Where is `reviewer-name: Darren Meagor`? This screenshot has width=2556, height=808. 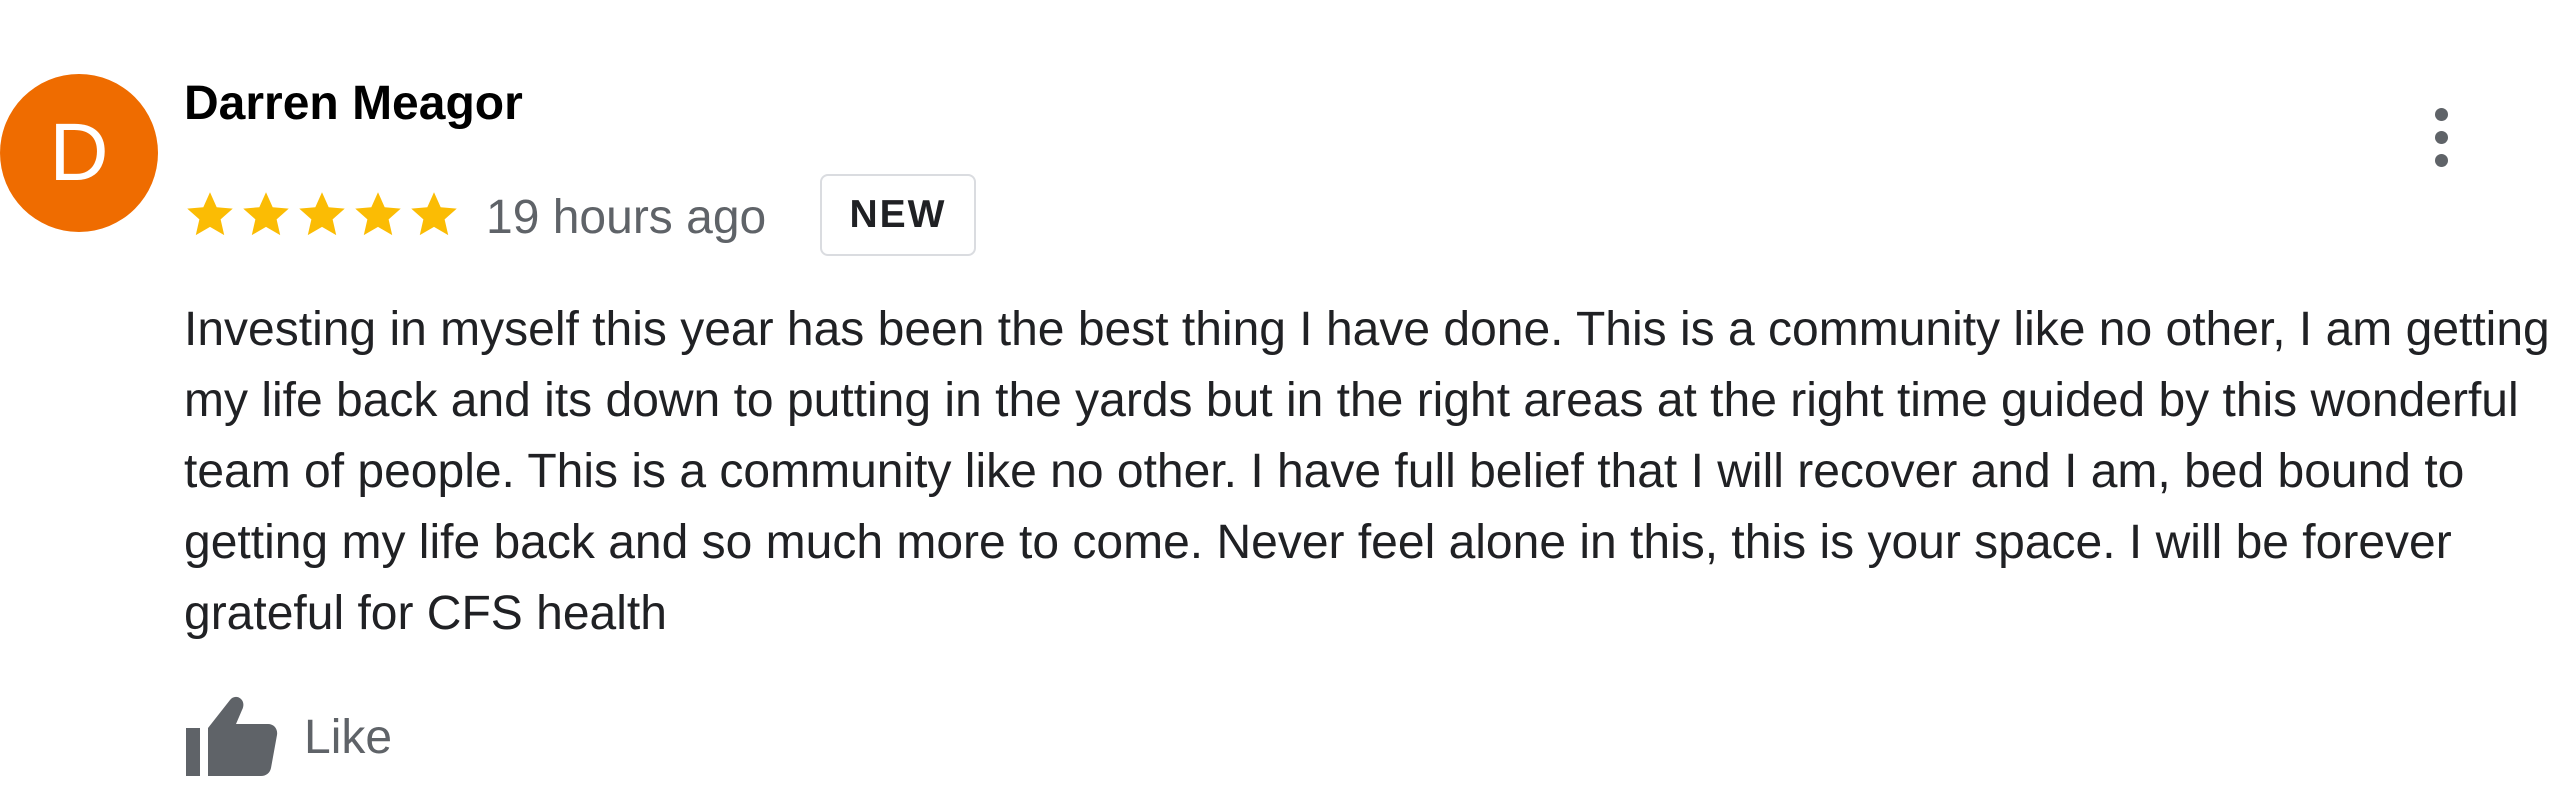
reviewer-name: Darren Meagor is located at coordinates (353, 104).